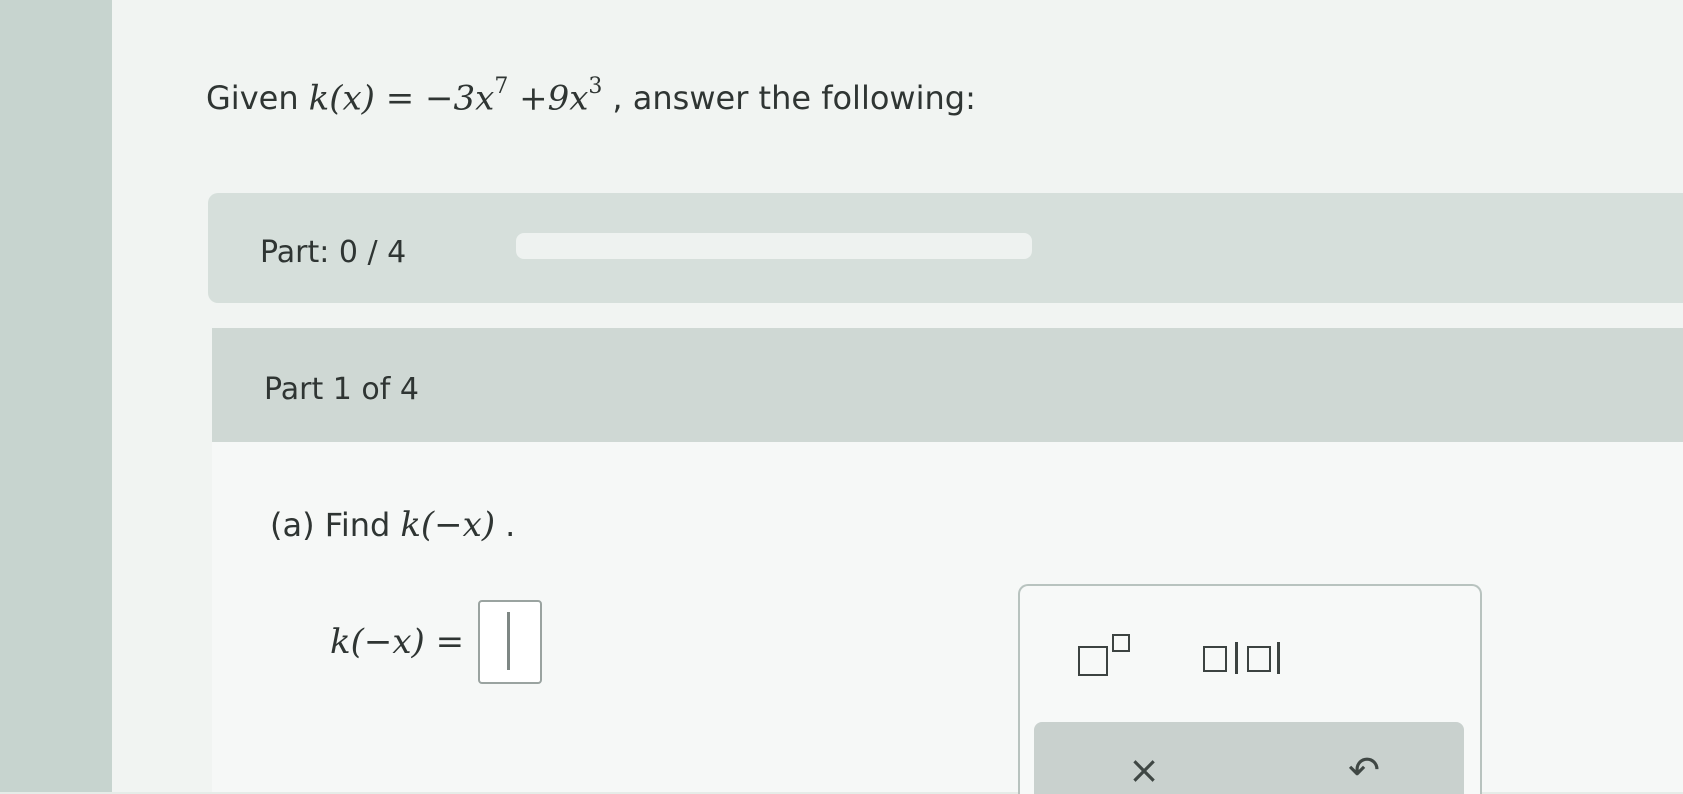 This screenshot has height=794, width=1683. I want to click on part-header: Part 1 of 4, so click(947, 385).